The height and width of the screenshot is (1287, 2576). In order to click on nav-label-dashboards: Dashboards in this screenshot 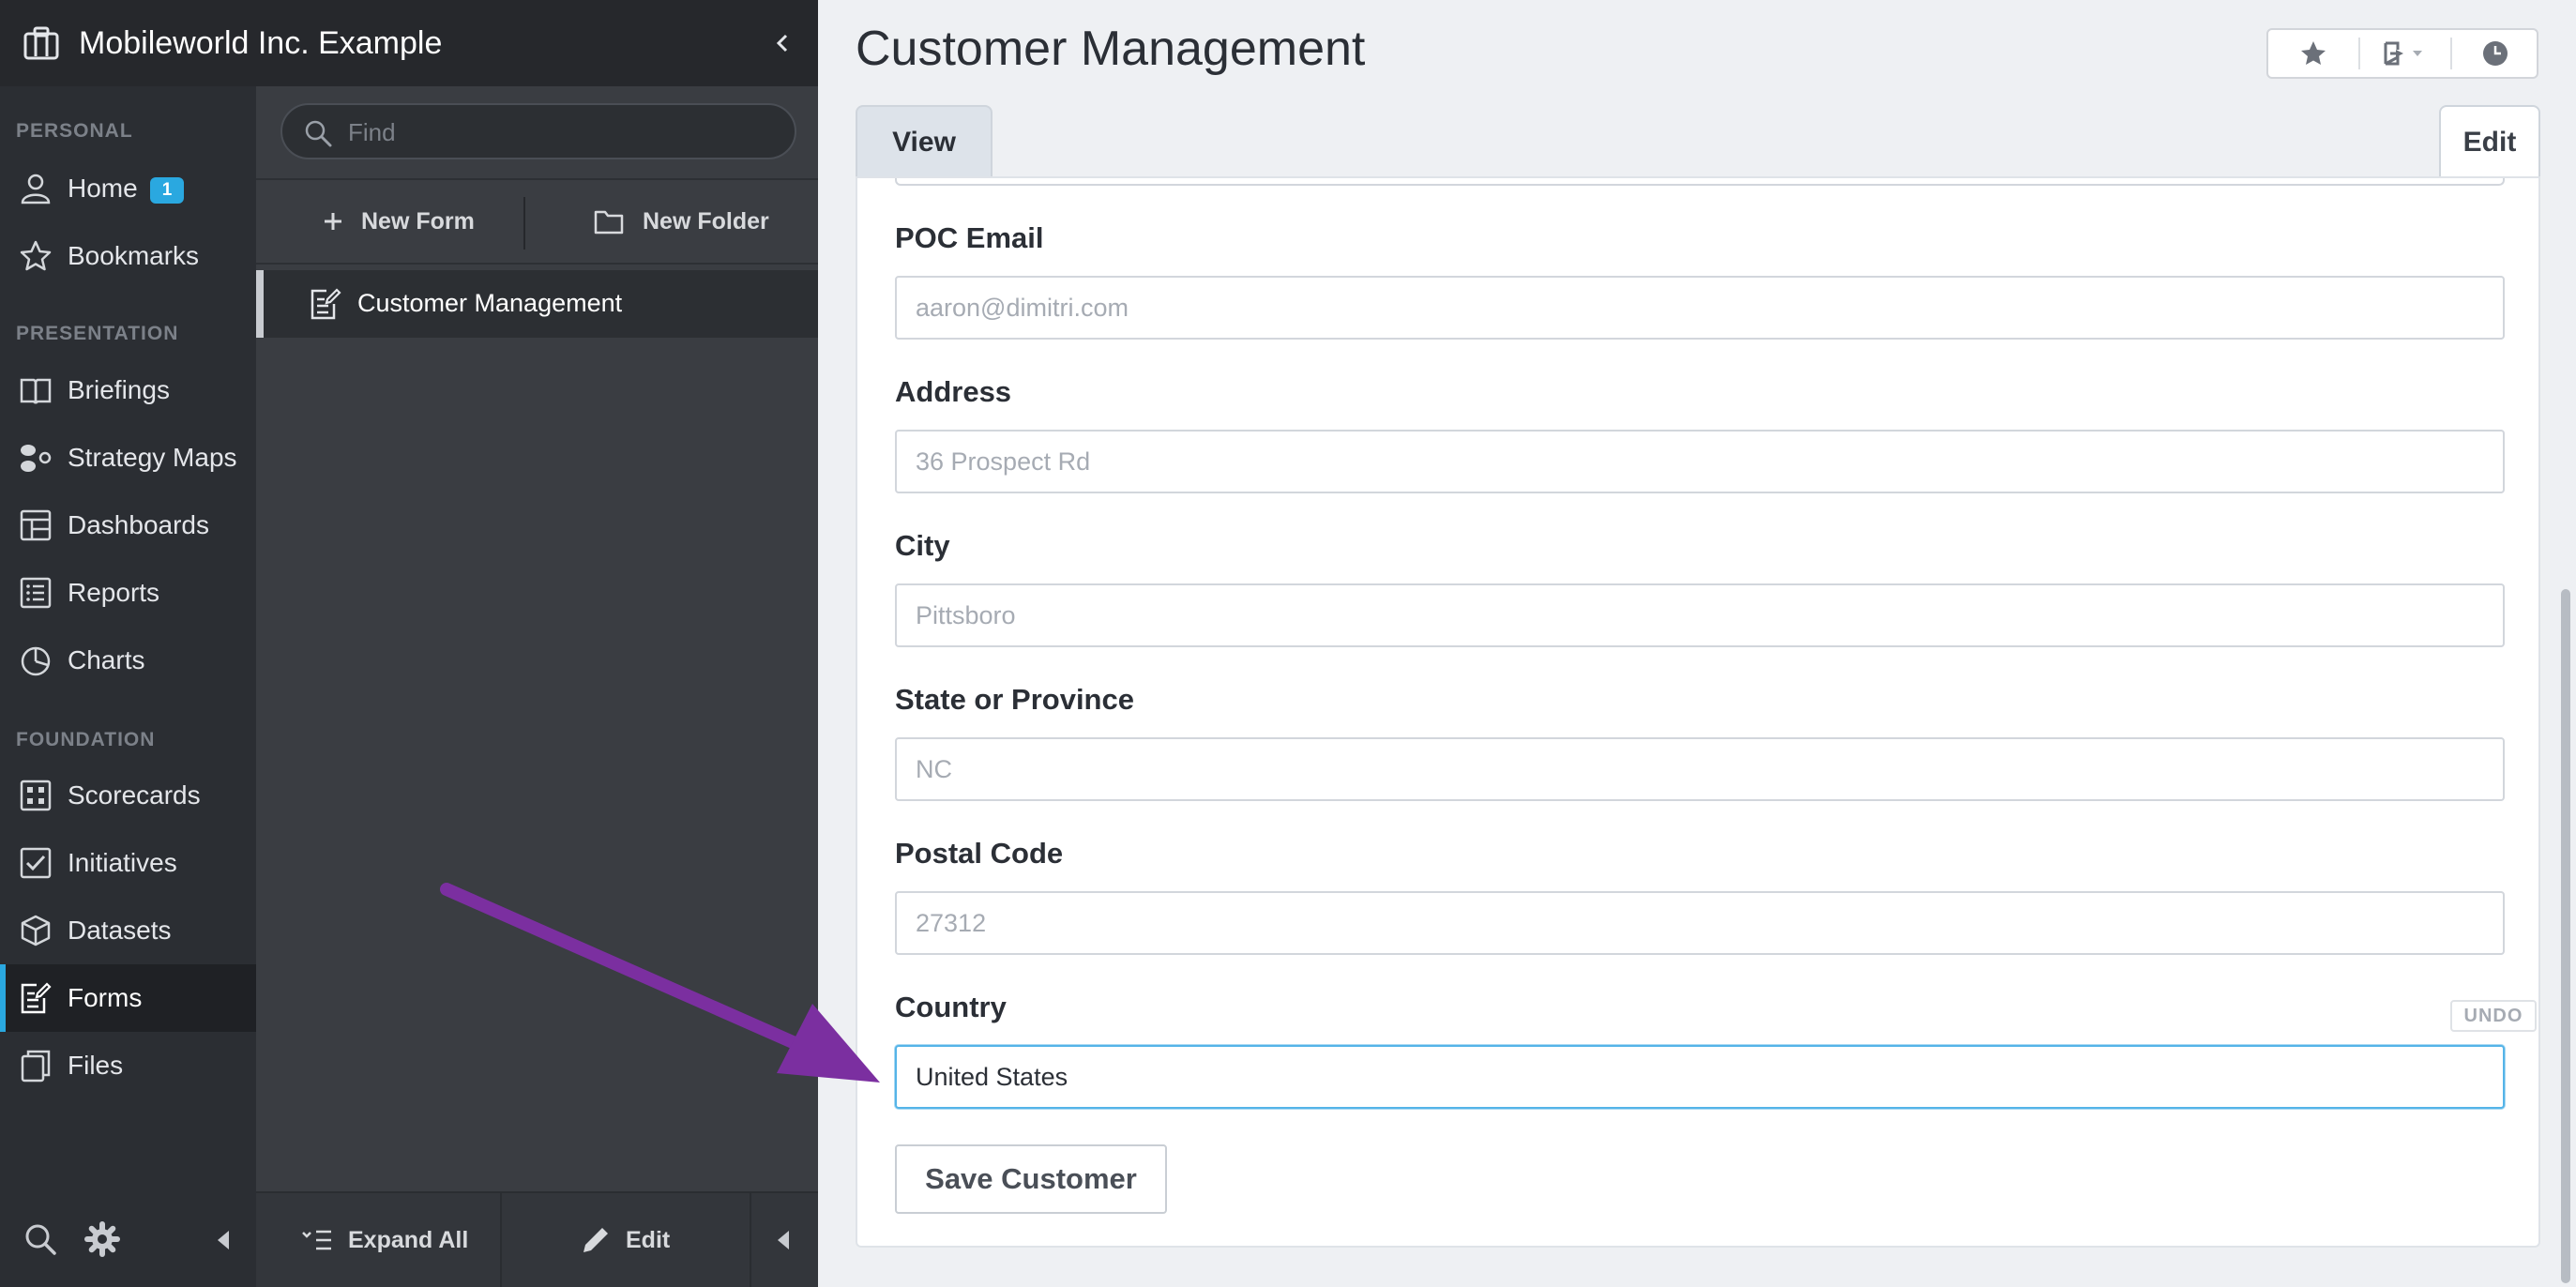, I will do `click(138, 524)`.